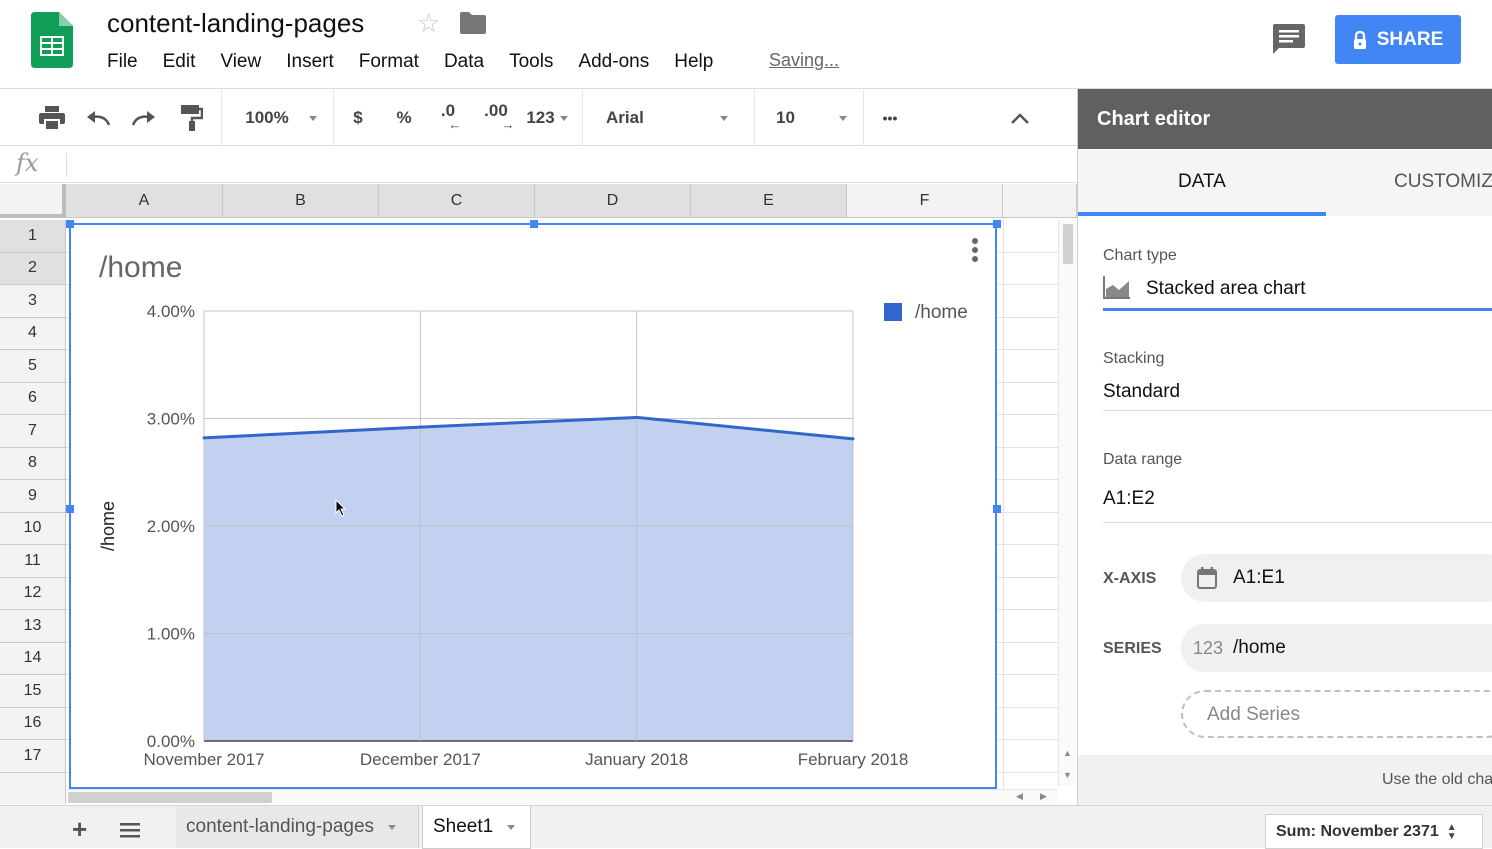 This screenshot has width=1492, height=849. What do you see at coordinates (457, 201) in the screenshot?
I see `column-header-c: C` at bounding box center [457, 201].